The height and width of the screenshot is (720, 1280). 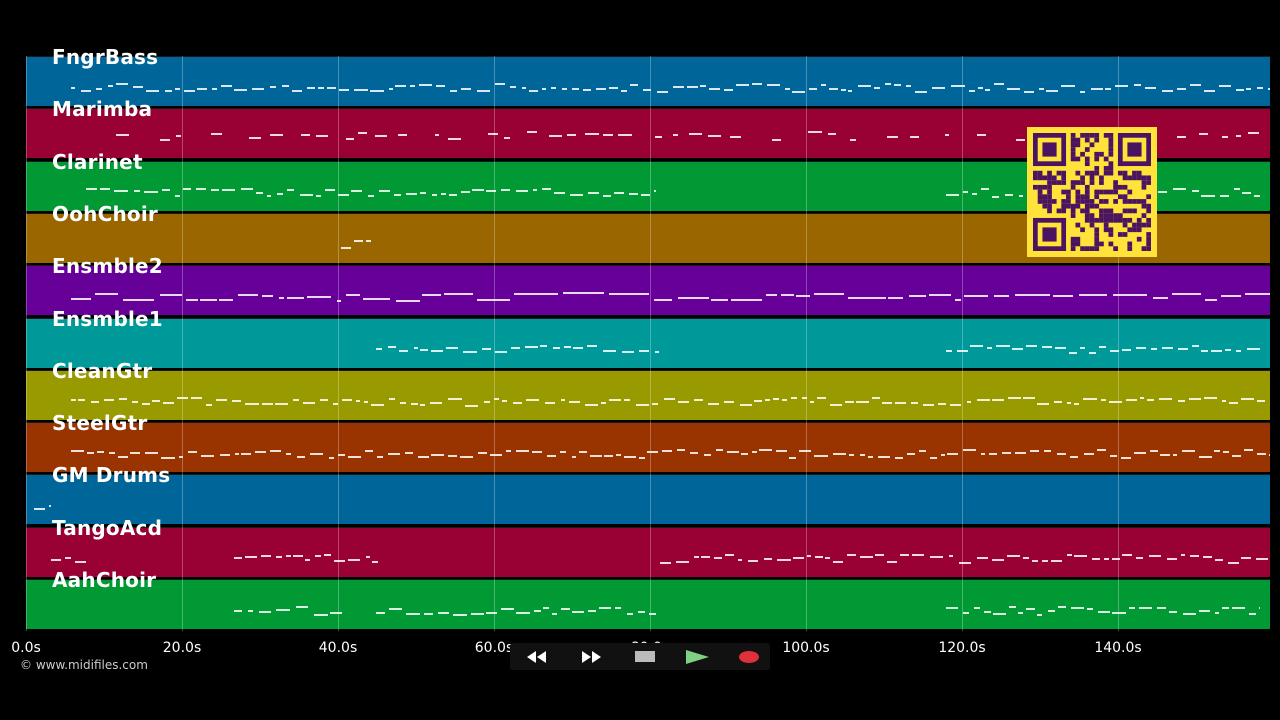 I want to click on record-button, so click(x=749, y=656).